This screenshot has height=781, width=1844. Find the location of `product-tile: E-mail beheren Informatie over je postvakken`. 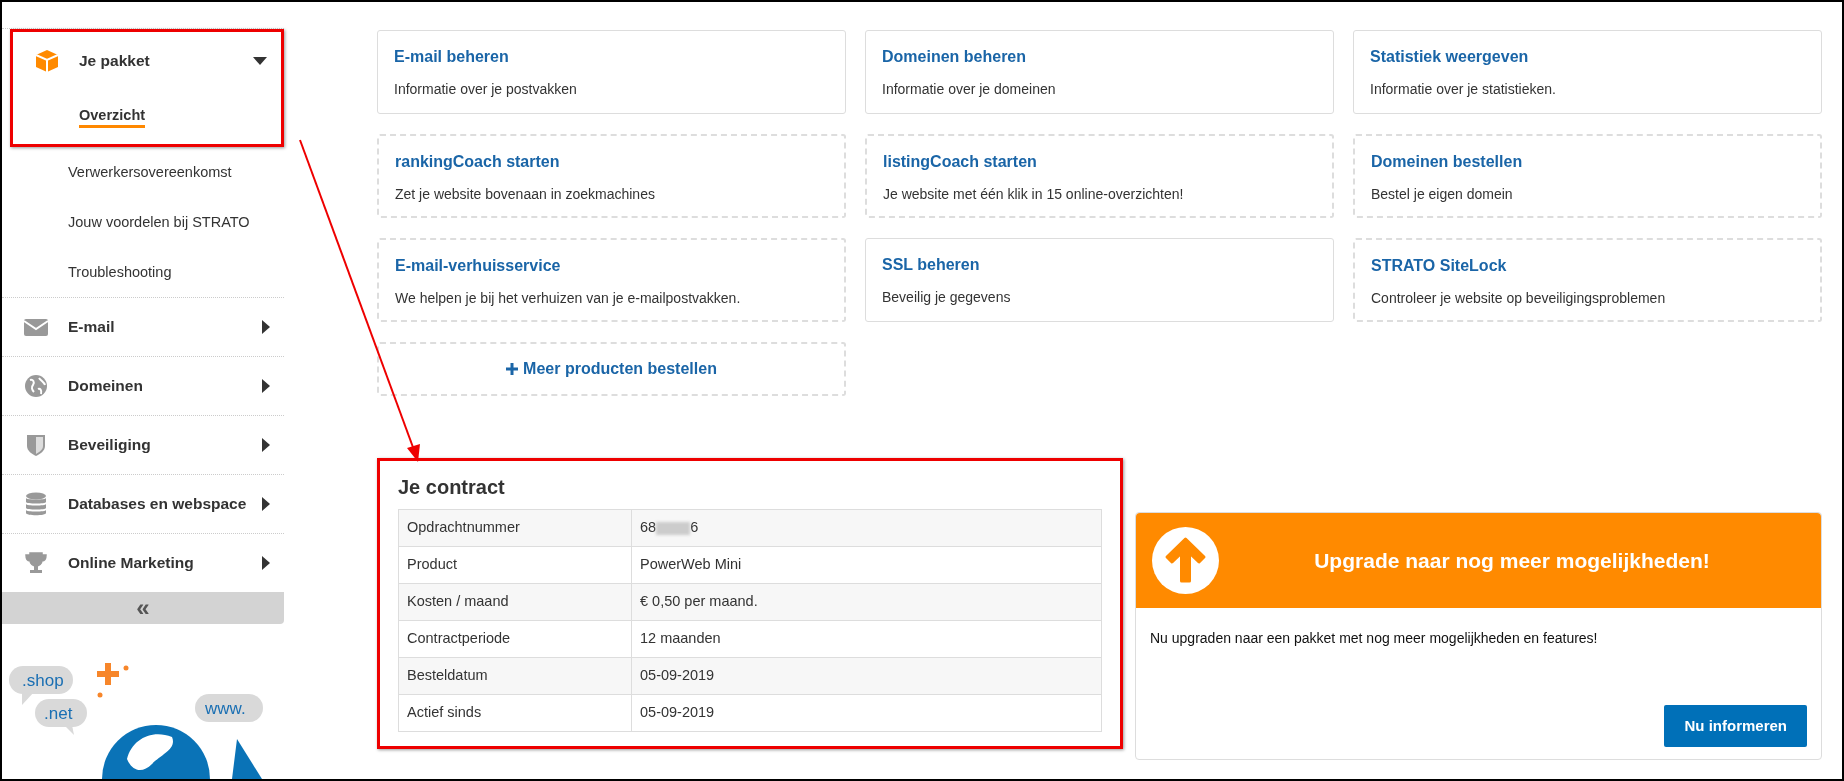

product-tile: E-mail beheren Informatie over je postvakken is located at coordinates (611, 72).